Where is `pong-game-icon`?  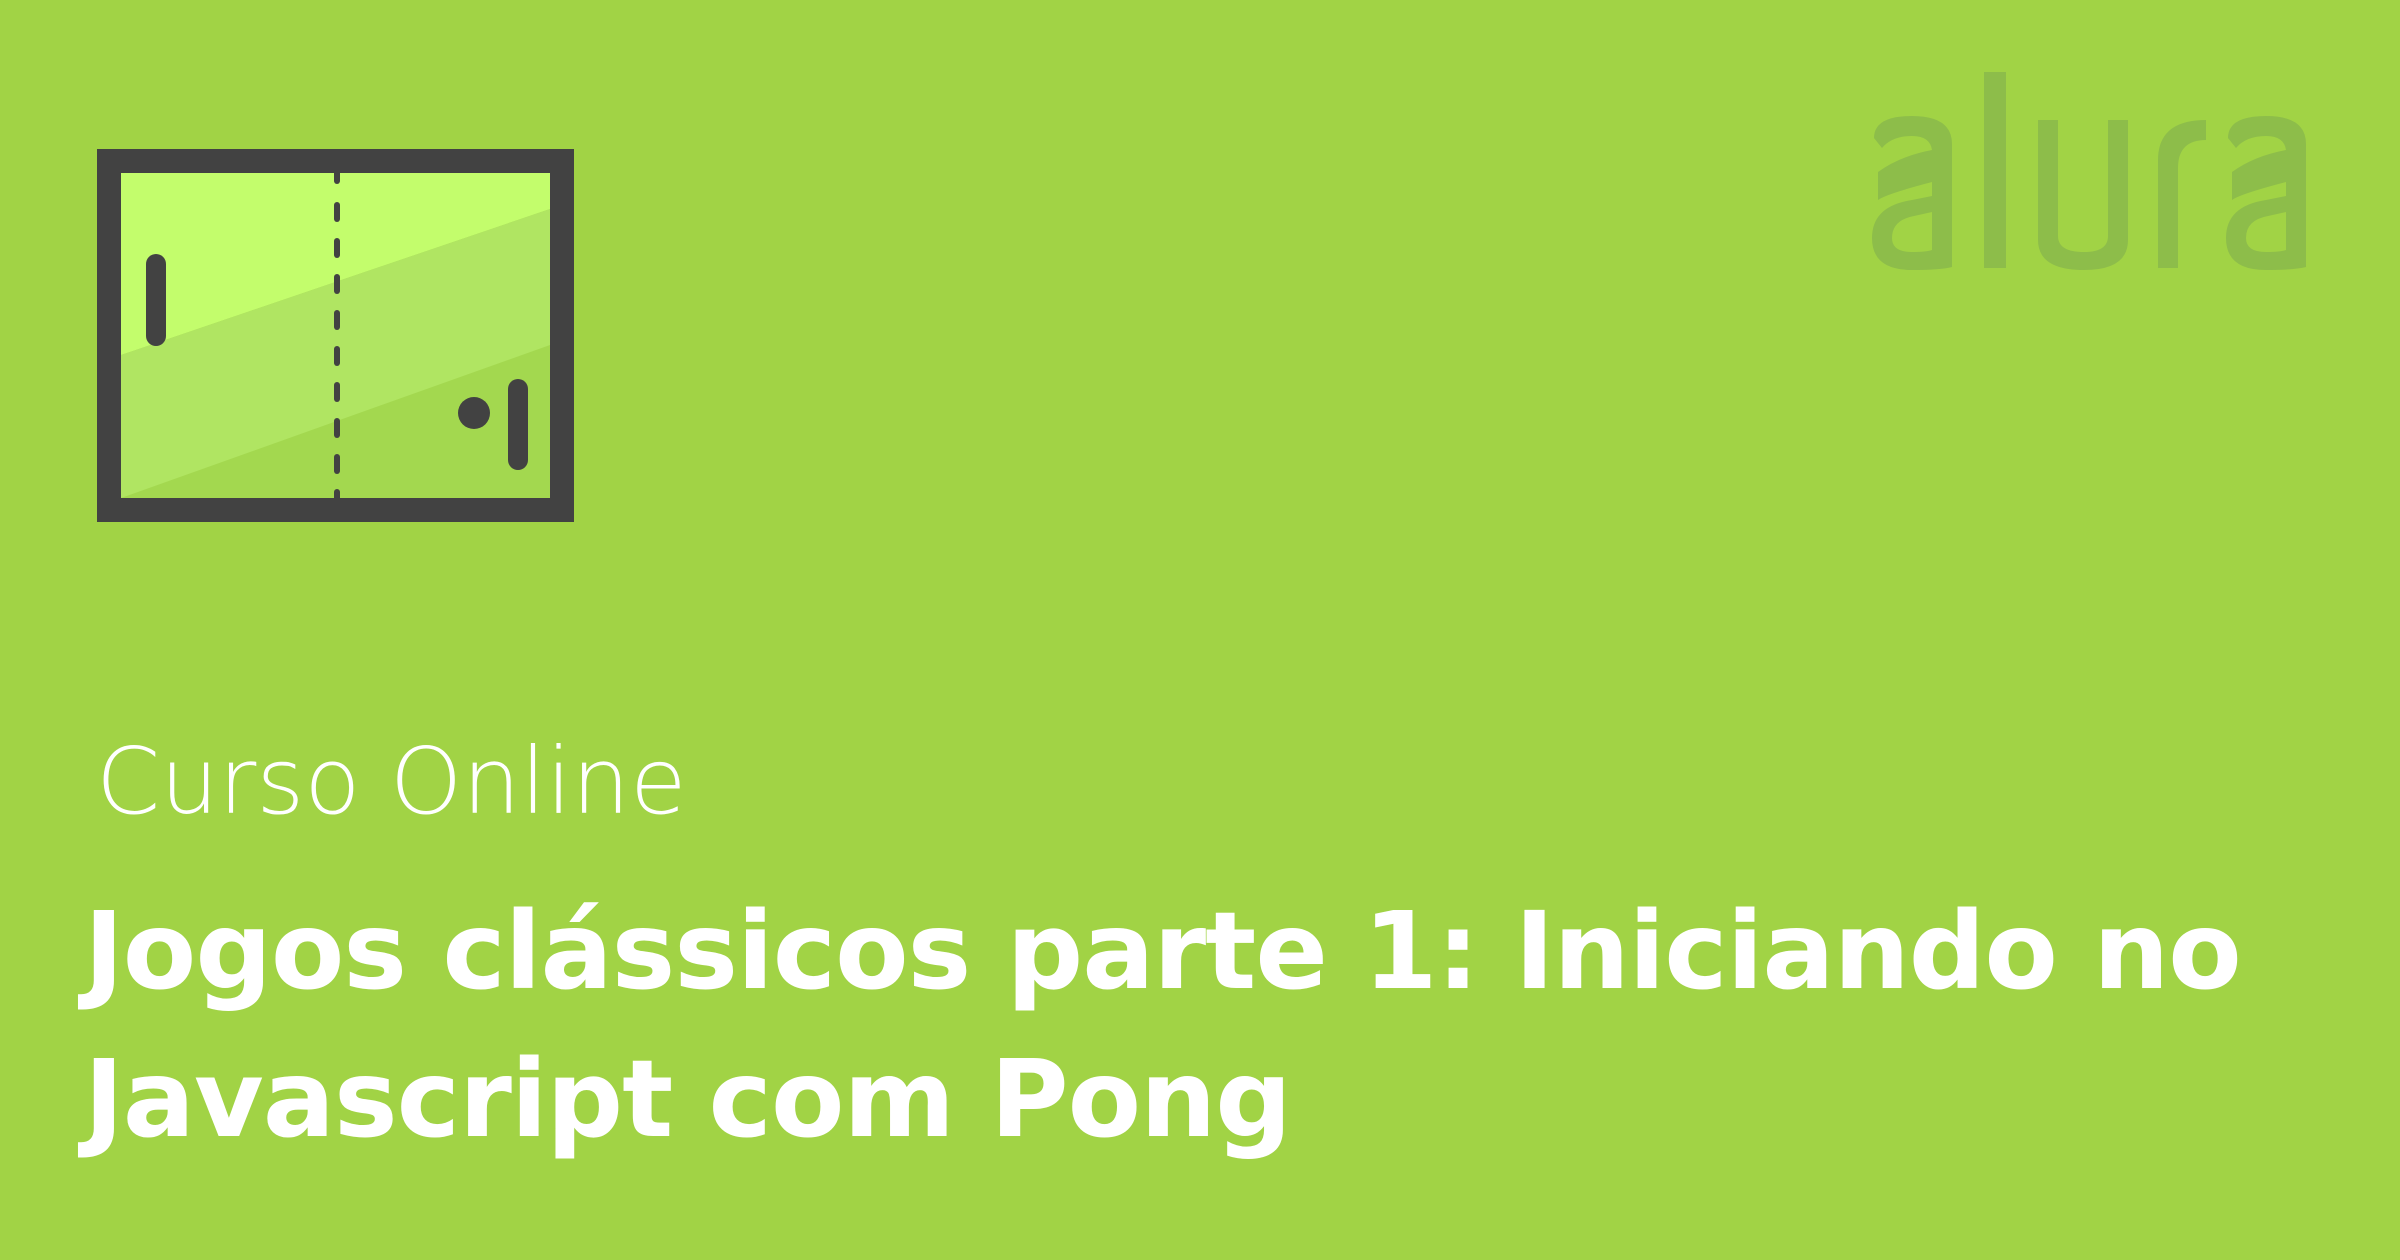
pong-game-icon is located at coordinates (335, 335).